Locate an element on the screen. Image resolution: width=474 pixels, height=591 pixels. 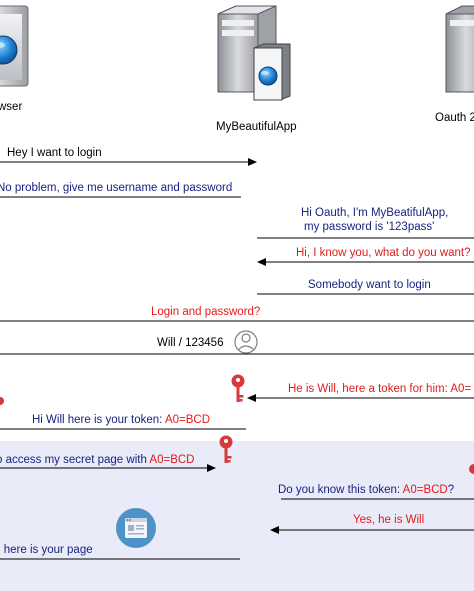
message-segment: Hi Will here is your token: is located at coordinates (98, 420).